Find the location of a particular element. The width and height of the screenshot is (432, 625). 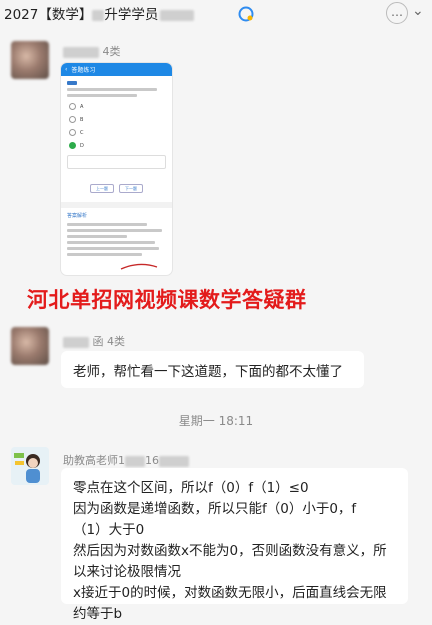

group-icon is located at coordinates (246, 14).